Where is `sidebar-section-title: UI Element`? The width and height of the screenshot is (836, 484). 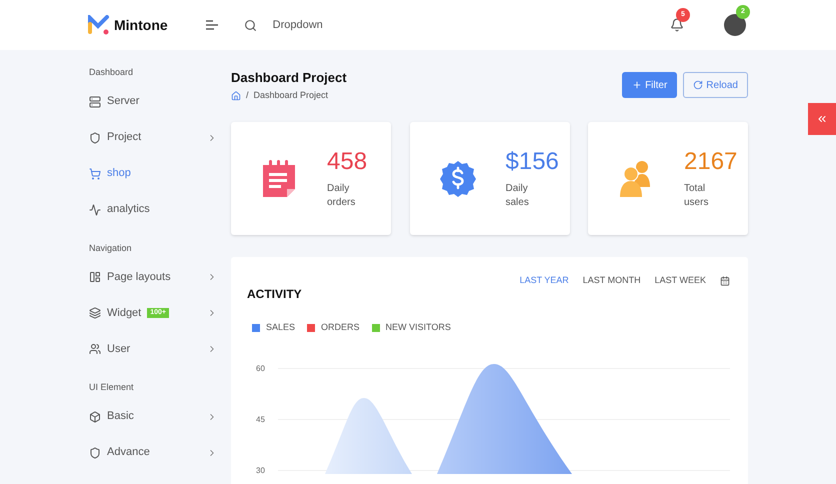 sidebar-section-title: UI Element is located at coordinates (112, 387).